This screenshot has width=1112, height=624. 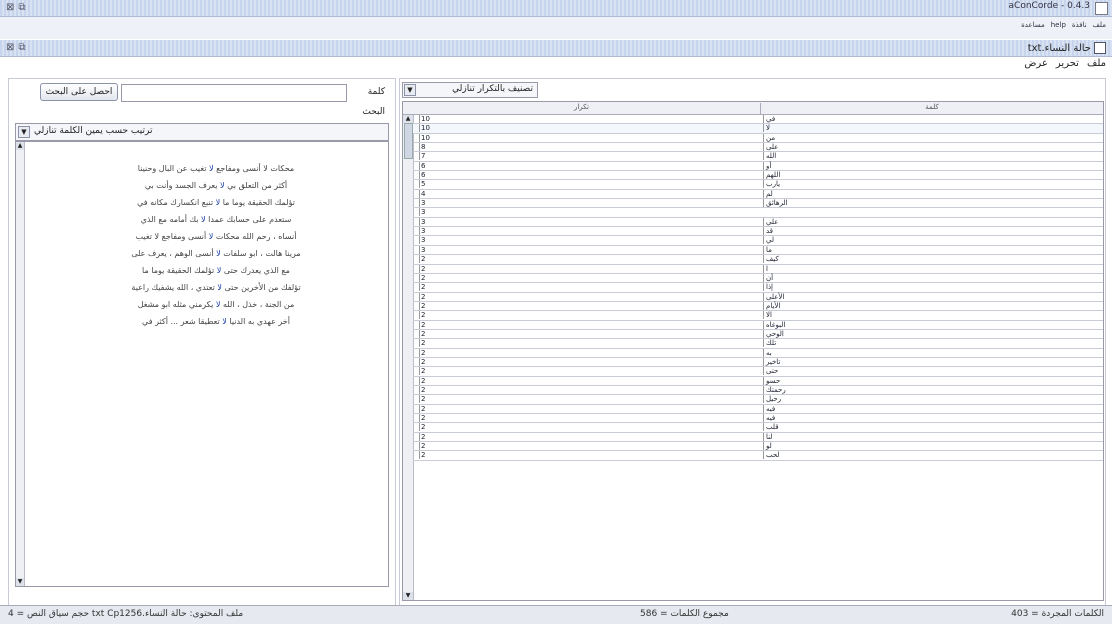 I want to click on table-row: 3 قد, so click(x=758, y=232).